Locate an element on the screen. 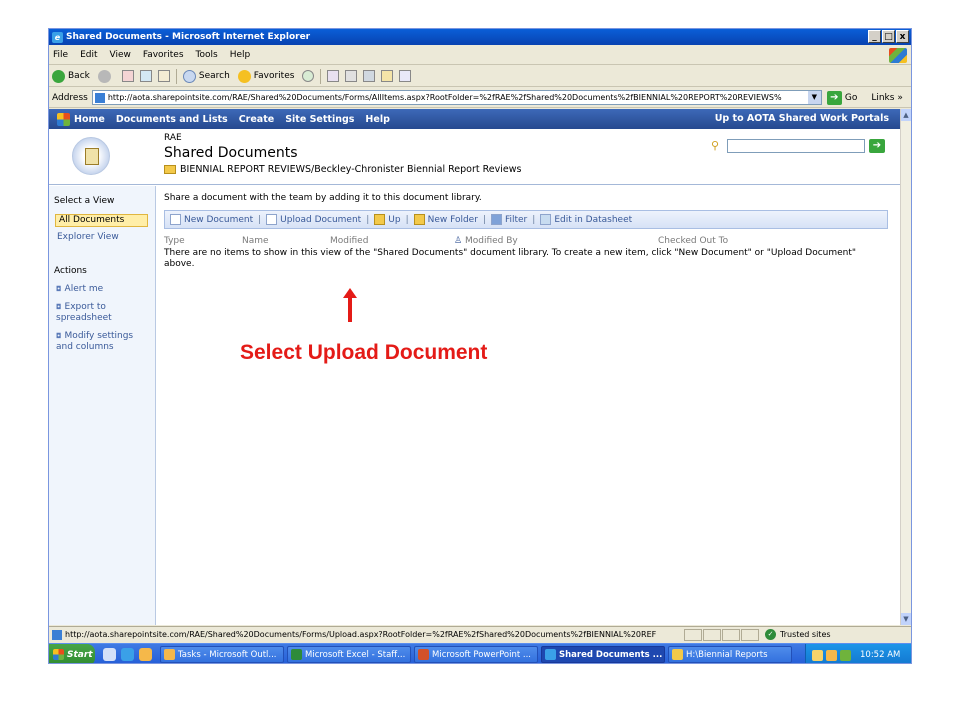  nav-help: Help is located at coordinates (377, 119).